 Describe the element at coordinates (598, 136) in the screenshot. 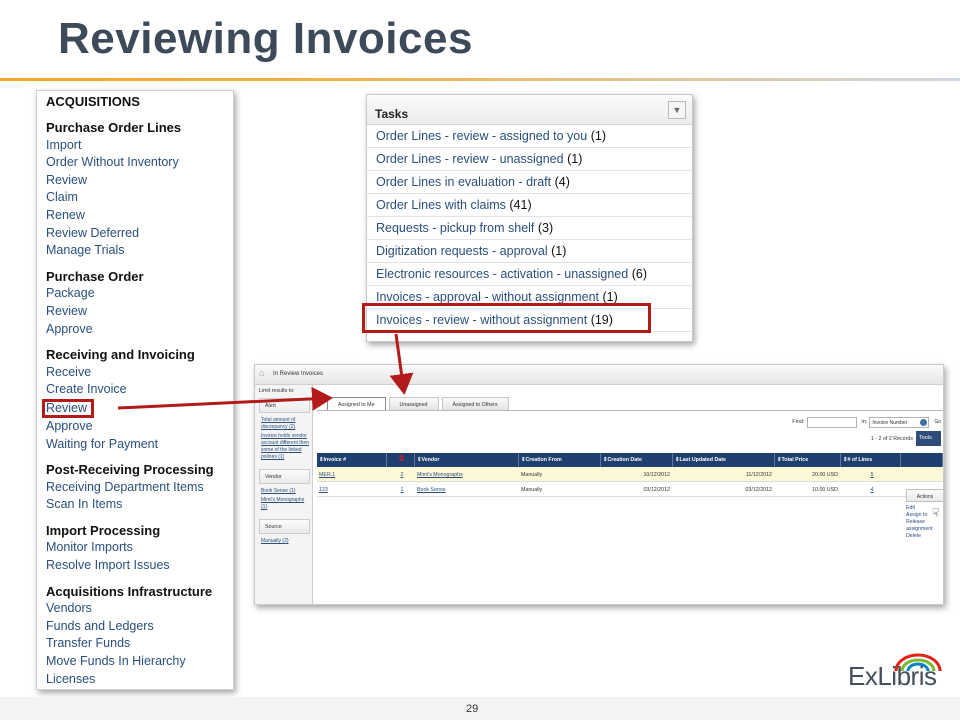

I see `task-count: (1)` at that location.